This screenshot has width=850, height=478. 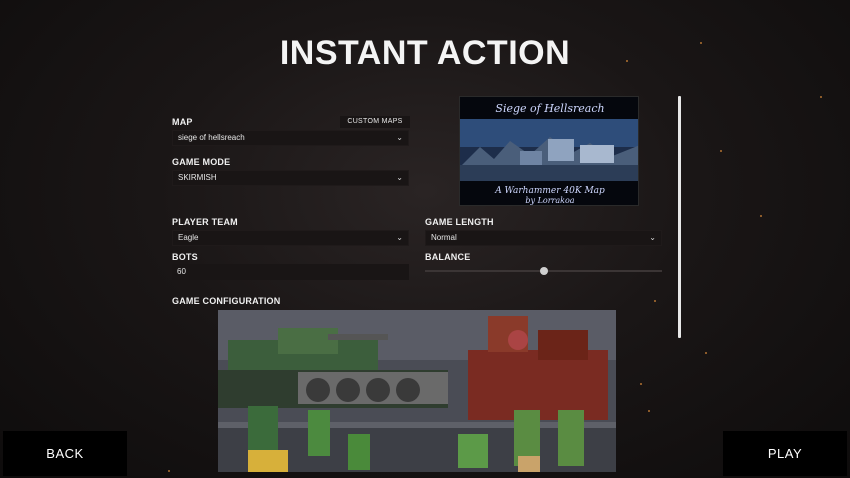 I want to click on game-mode-label: GAME MODE, so click(x=201, y=162).